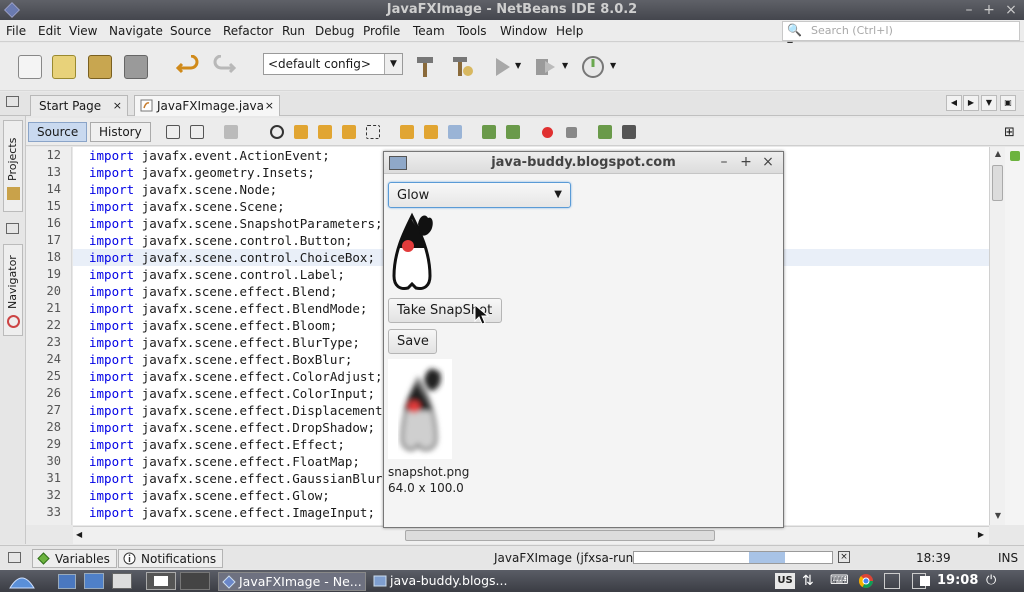  I want to click on search-input: 🔍▾ Search (Ctrl+I), so click(901, 36).